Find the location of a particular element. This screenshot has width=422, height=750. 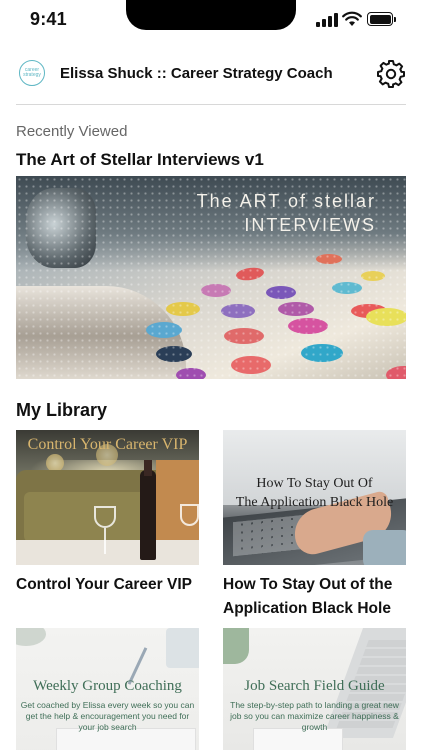

header-title: Elissa Shuck :: Career Strategy Coach is located at coordinates (196, 73).